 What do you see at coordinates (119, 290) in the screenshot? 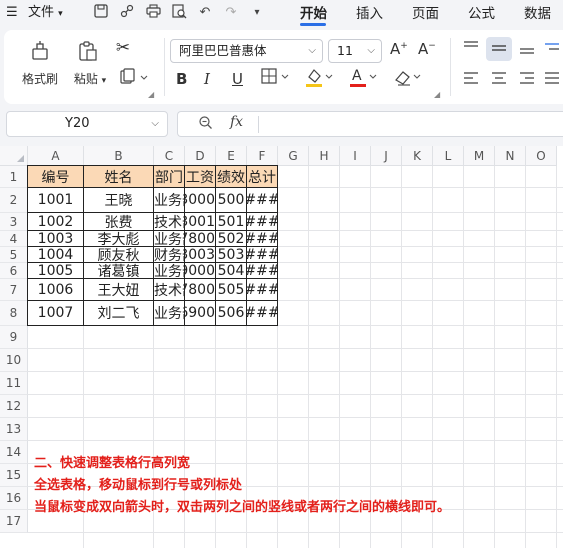
I see `table-cell: 王大妞` at bounding box center [119, 290].